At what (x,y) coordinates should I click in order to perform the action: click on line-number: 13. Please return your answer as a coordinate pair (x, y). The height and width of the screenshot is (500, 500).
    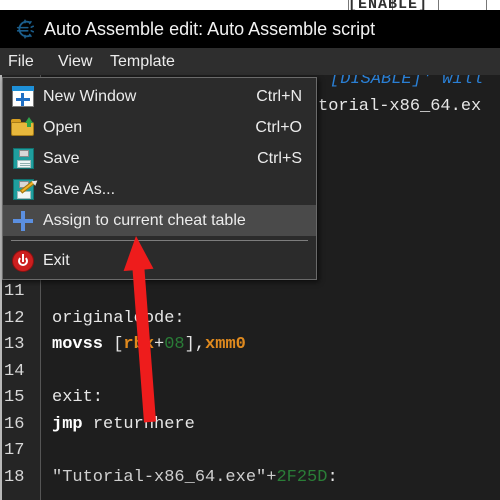
    Looking at the image, I should click on (14, 344).